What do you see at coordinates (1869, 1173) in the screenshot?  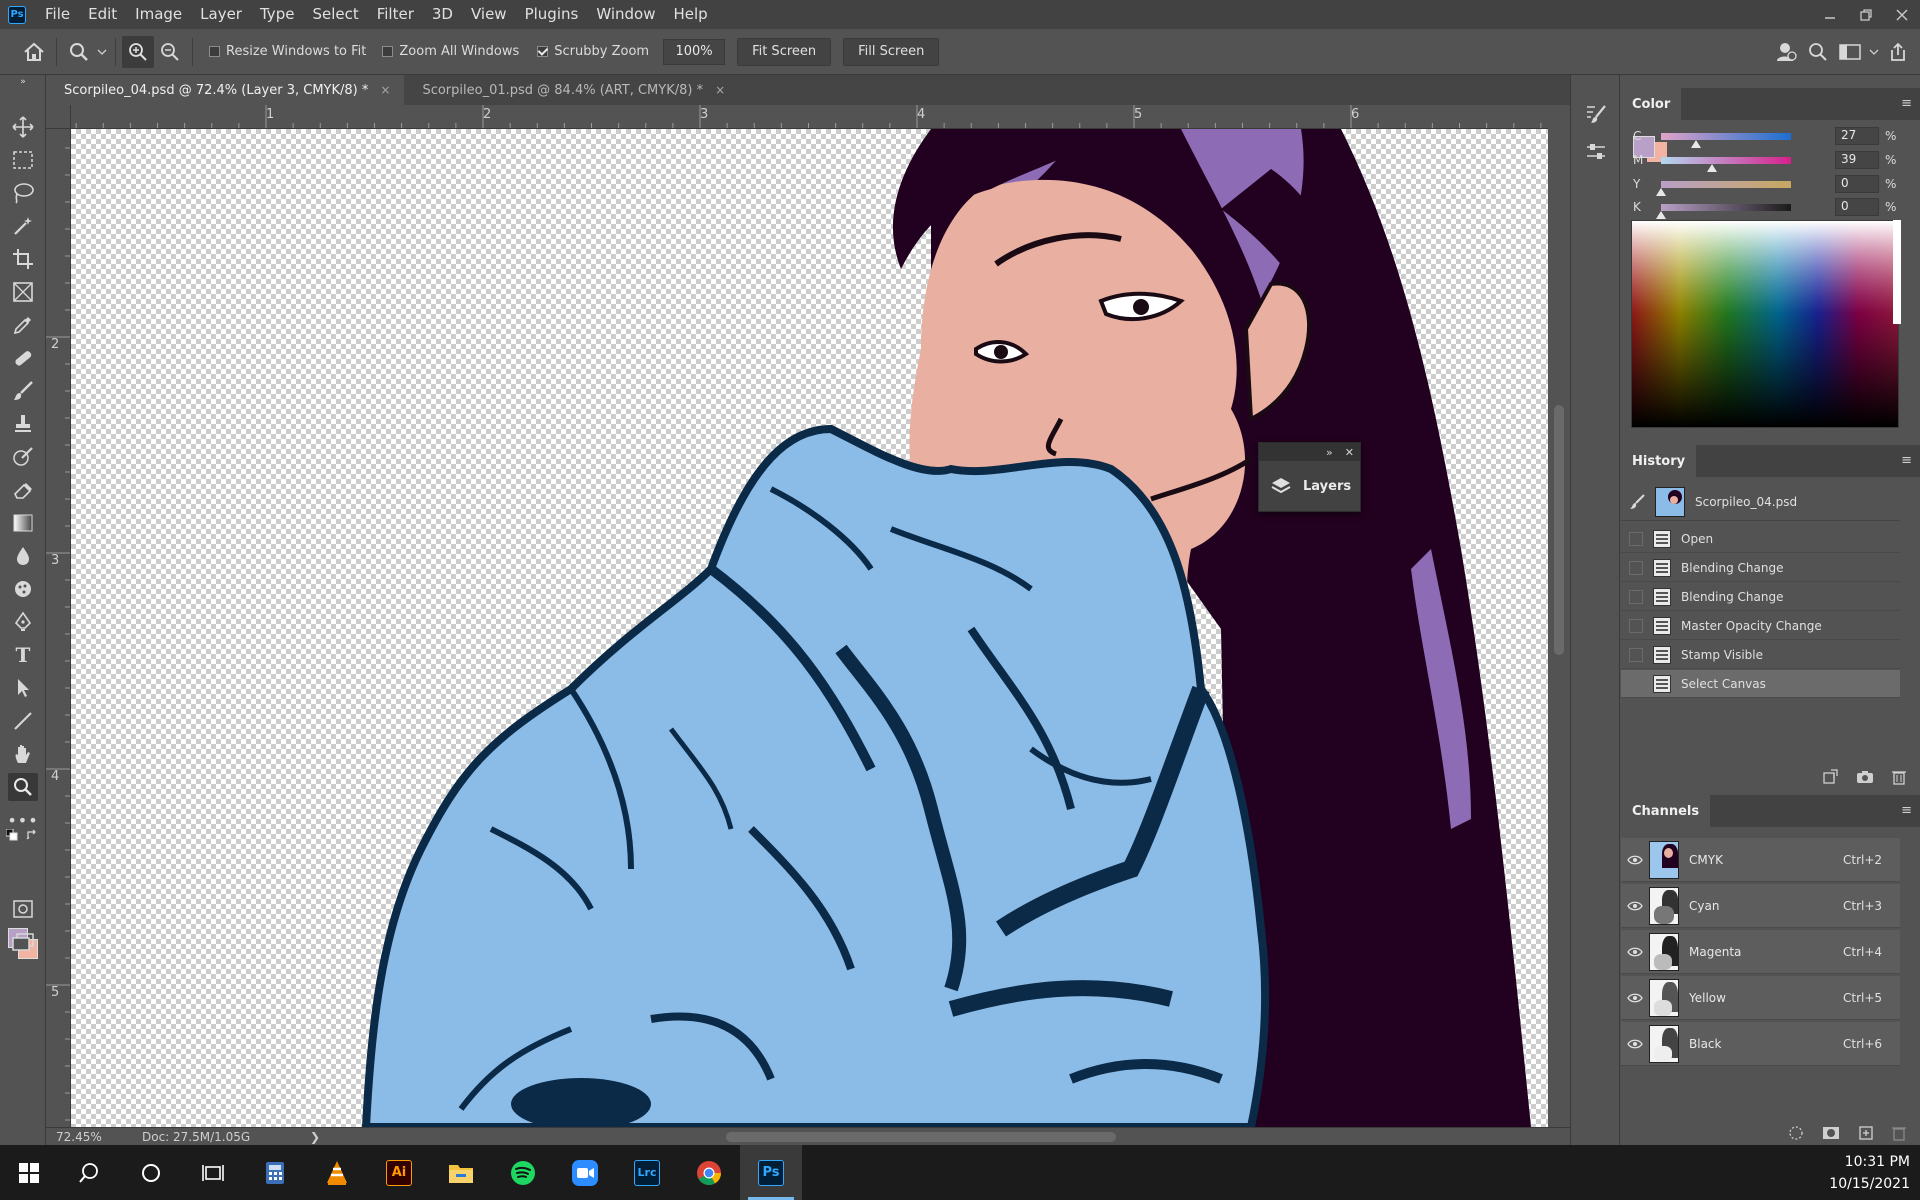 I see `system-clock: 10:31 PM 10/15/2021` at bounding box center [1869, 1173].